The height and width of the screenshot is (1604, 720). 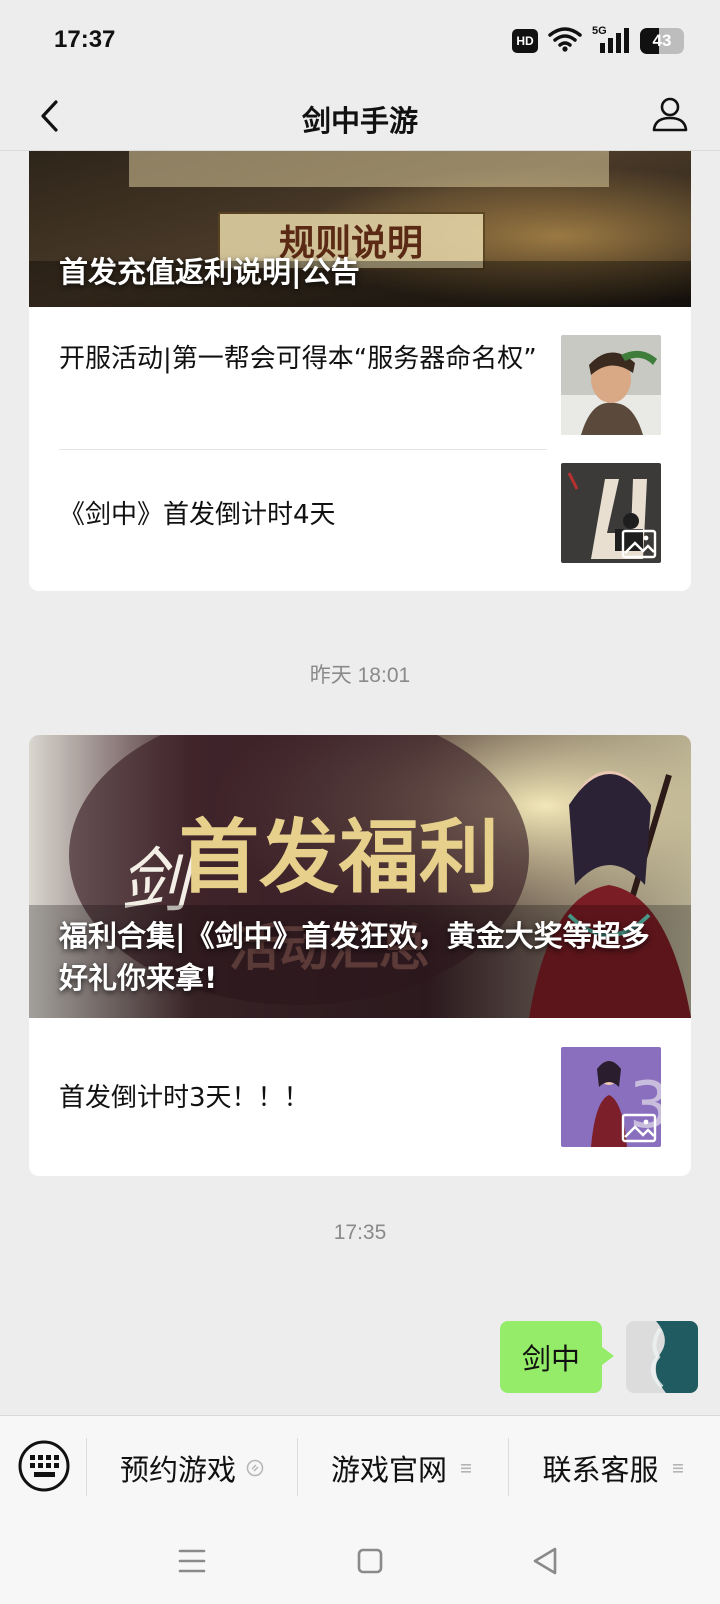 I want to click on battery-icon: 43, so click(x=662, y=41).